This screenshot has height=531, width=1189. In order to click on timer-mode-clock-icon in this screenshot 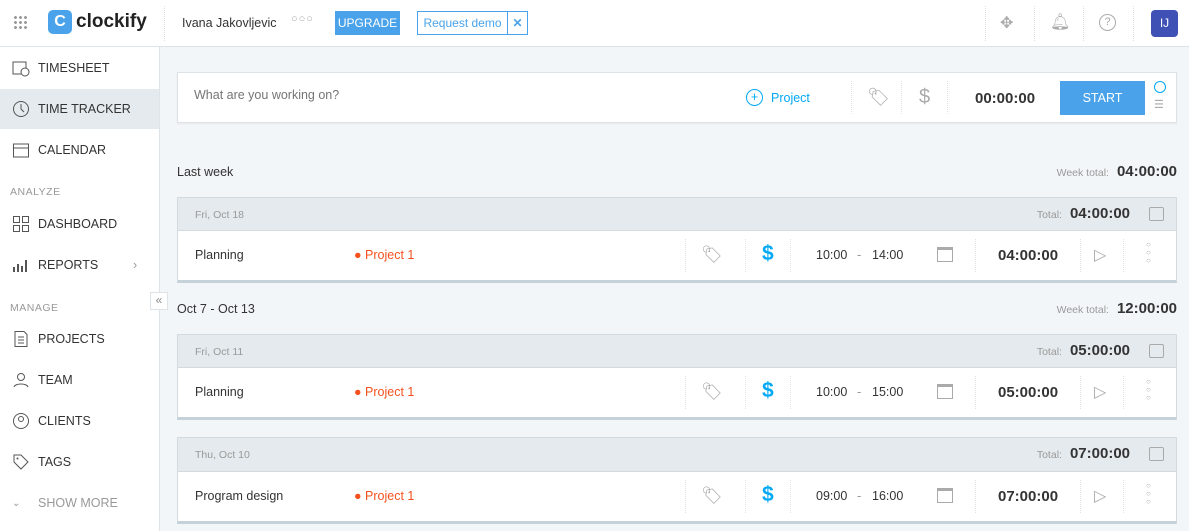, I will do `click(1160, 87)`.